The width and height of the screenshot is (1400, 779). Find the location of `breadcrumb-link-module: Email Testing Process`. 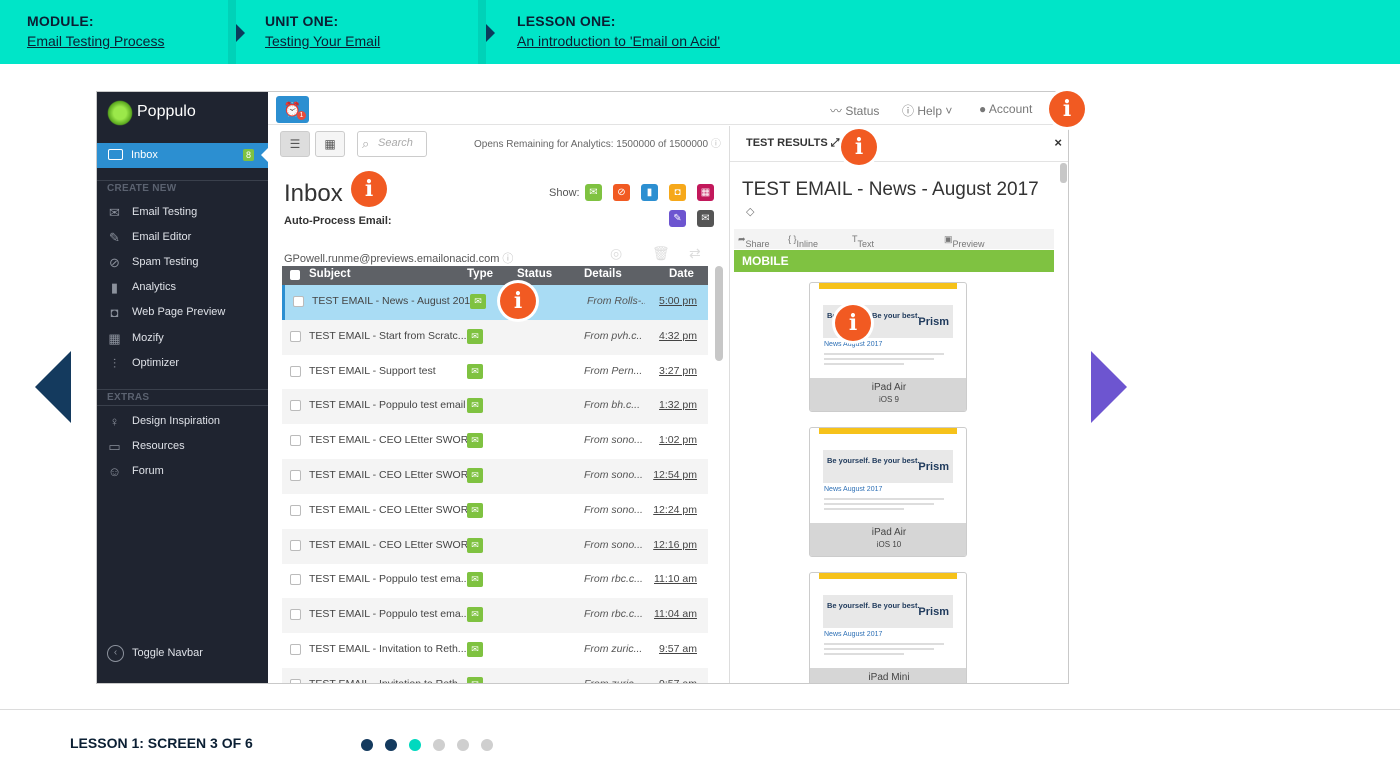

breadcrumb-link-module: Email Testing Process is located at coordinates (131, 41).